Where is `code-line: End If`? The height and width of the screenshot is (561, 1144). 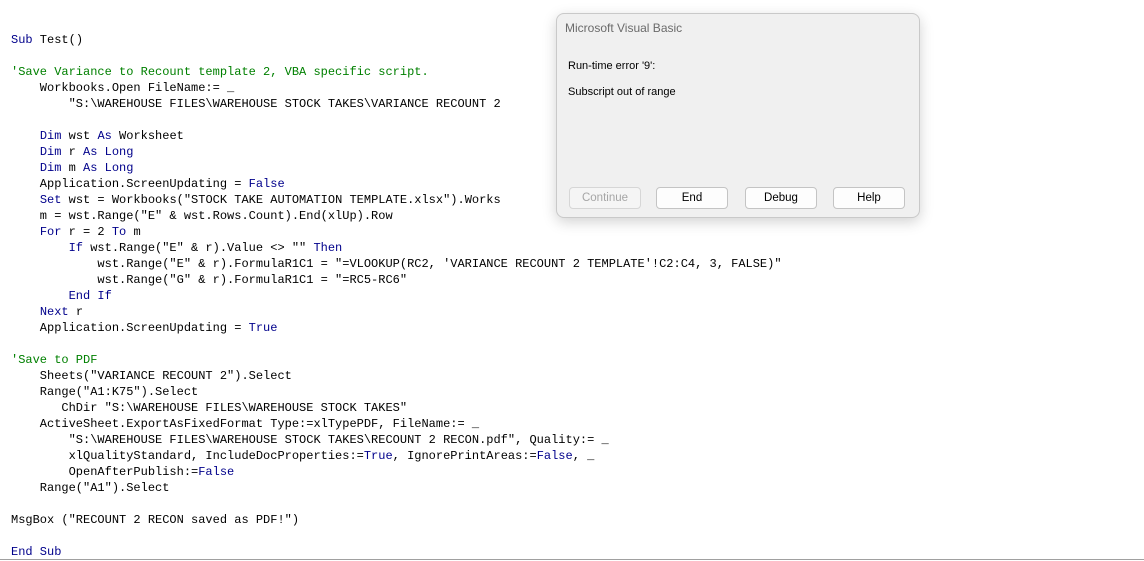 code-line: End If is located at coordinates (396, 296).